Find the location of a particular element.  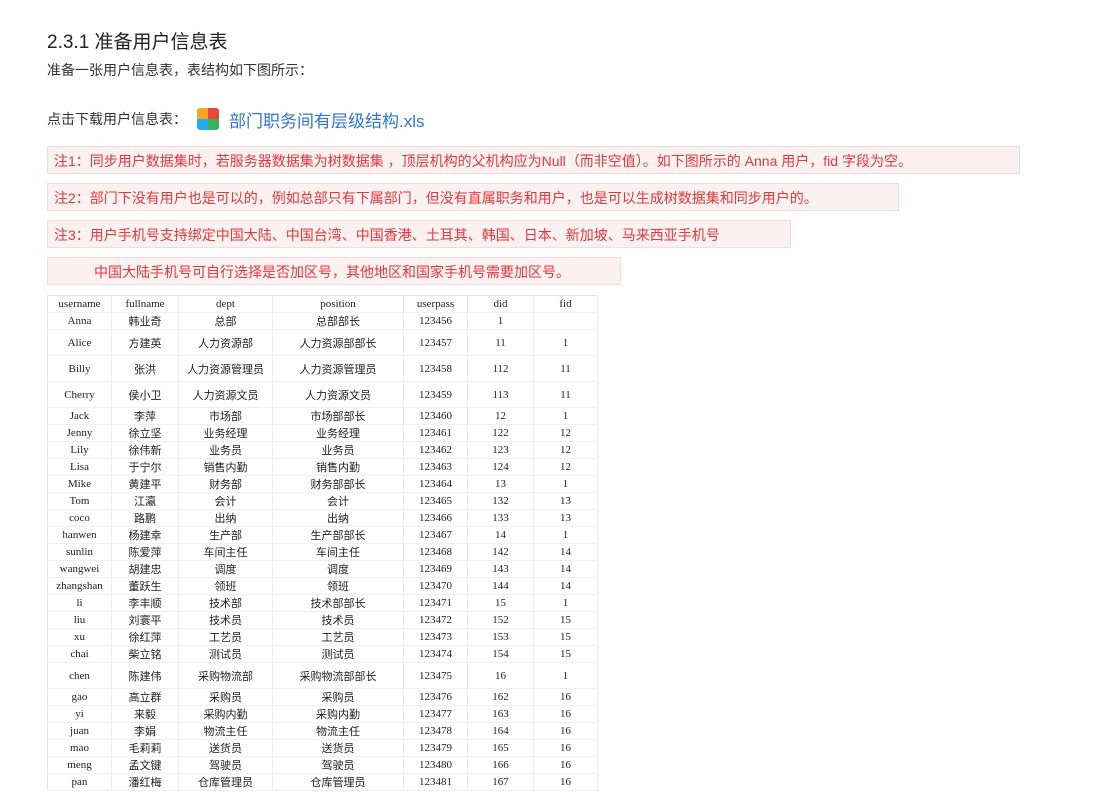

cell-dept: 调度 is located at coordinates (225, 569).